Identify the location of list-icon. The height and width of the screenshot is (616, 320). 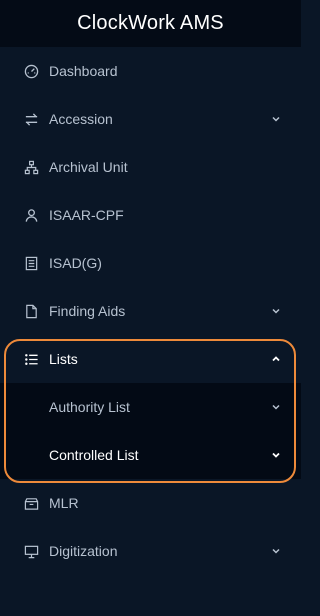
(31, 359).